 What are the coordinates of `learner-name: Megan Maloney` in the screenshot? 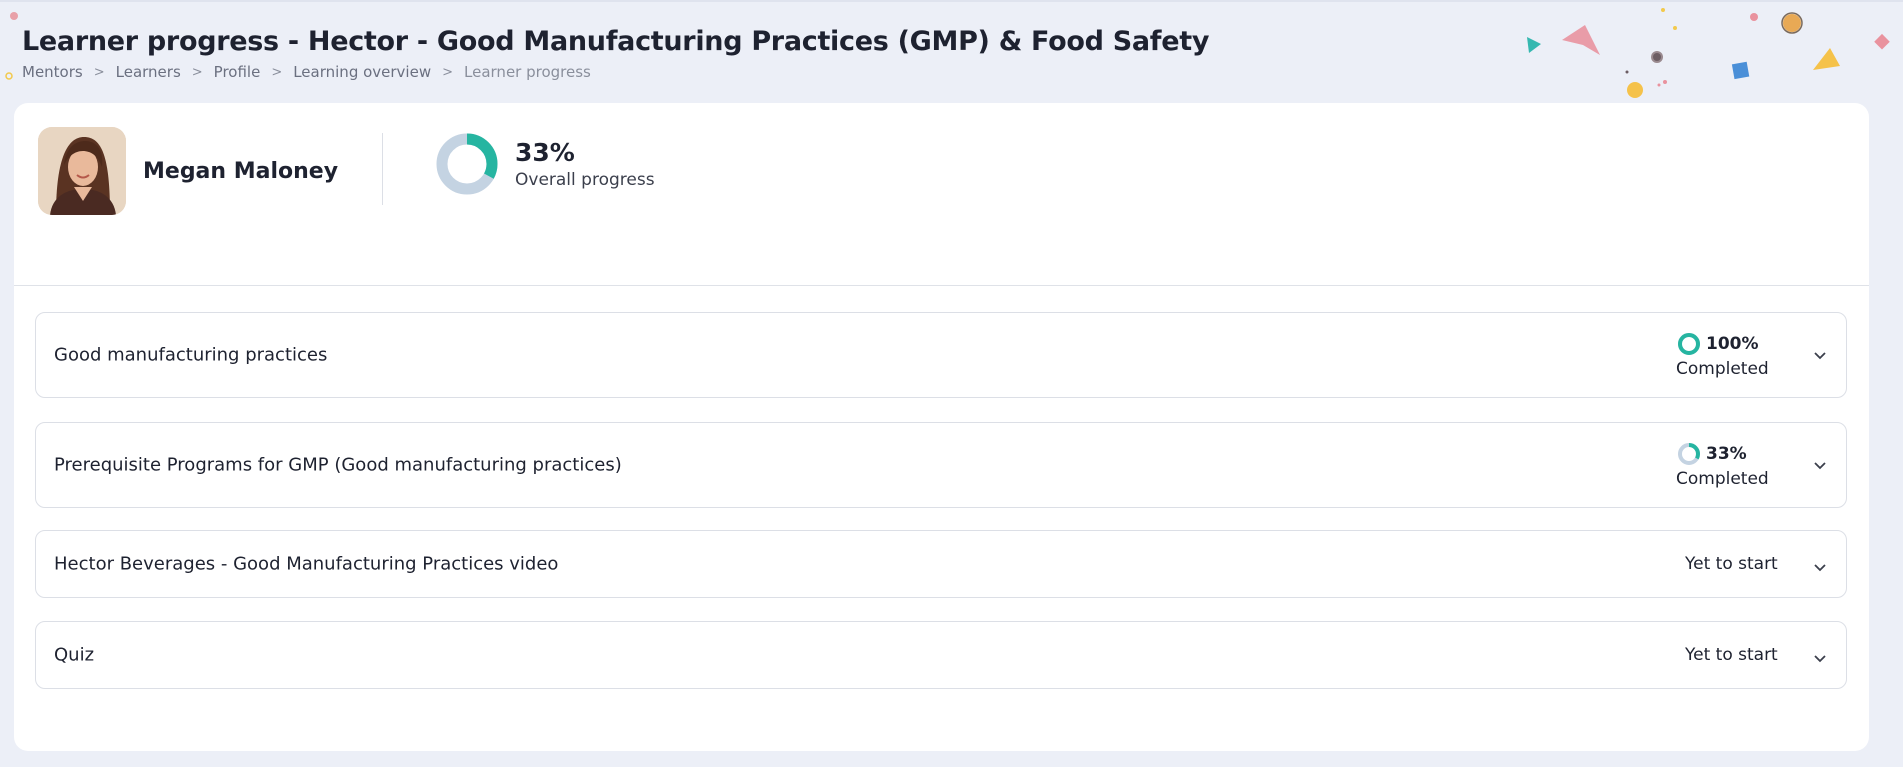 It's located at (241, 171).